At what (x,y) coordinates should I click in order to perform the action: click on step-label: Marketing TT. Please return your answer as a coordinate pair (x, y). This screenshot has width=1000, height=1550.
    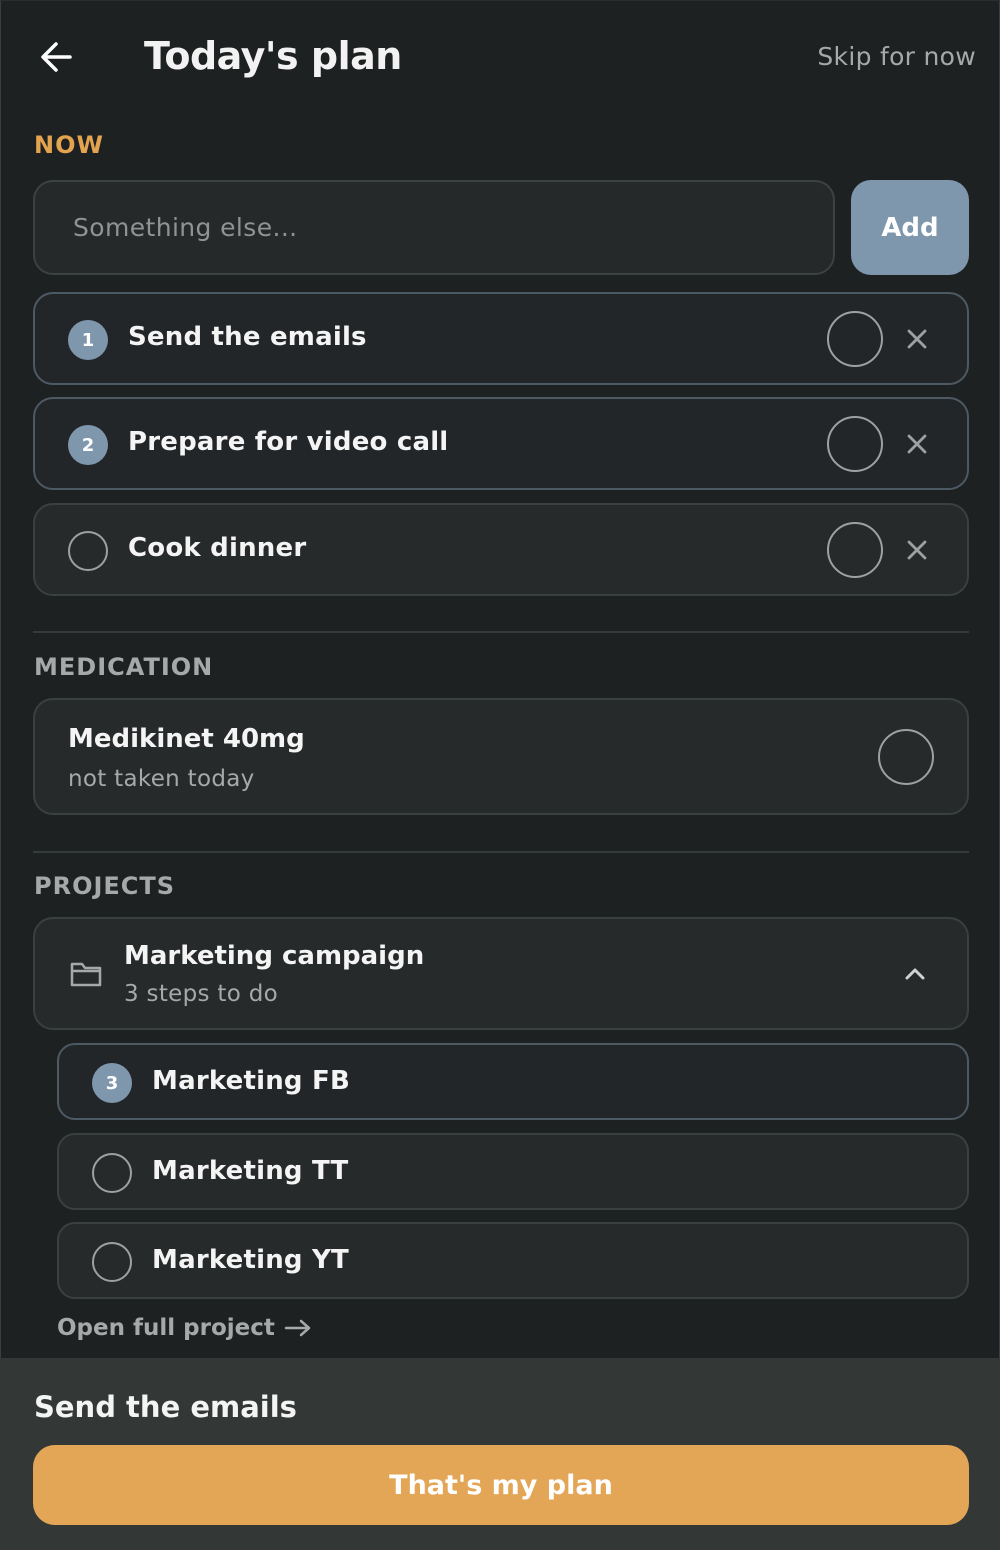
    Looking at the image, I should click on (250, 1171).